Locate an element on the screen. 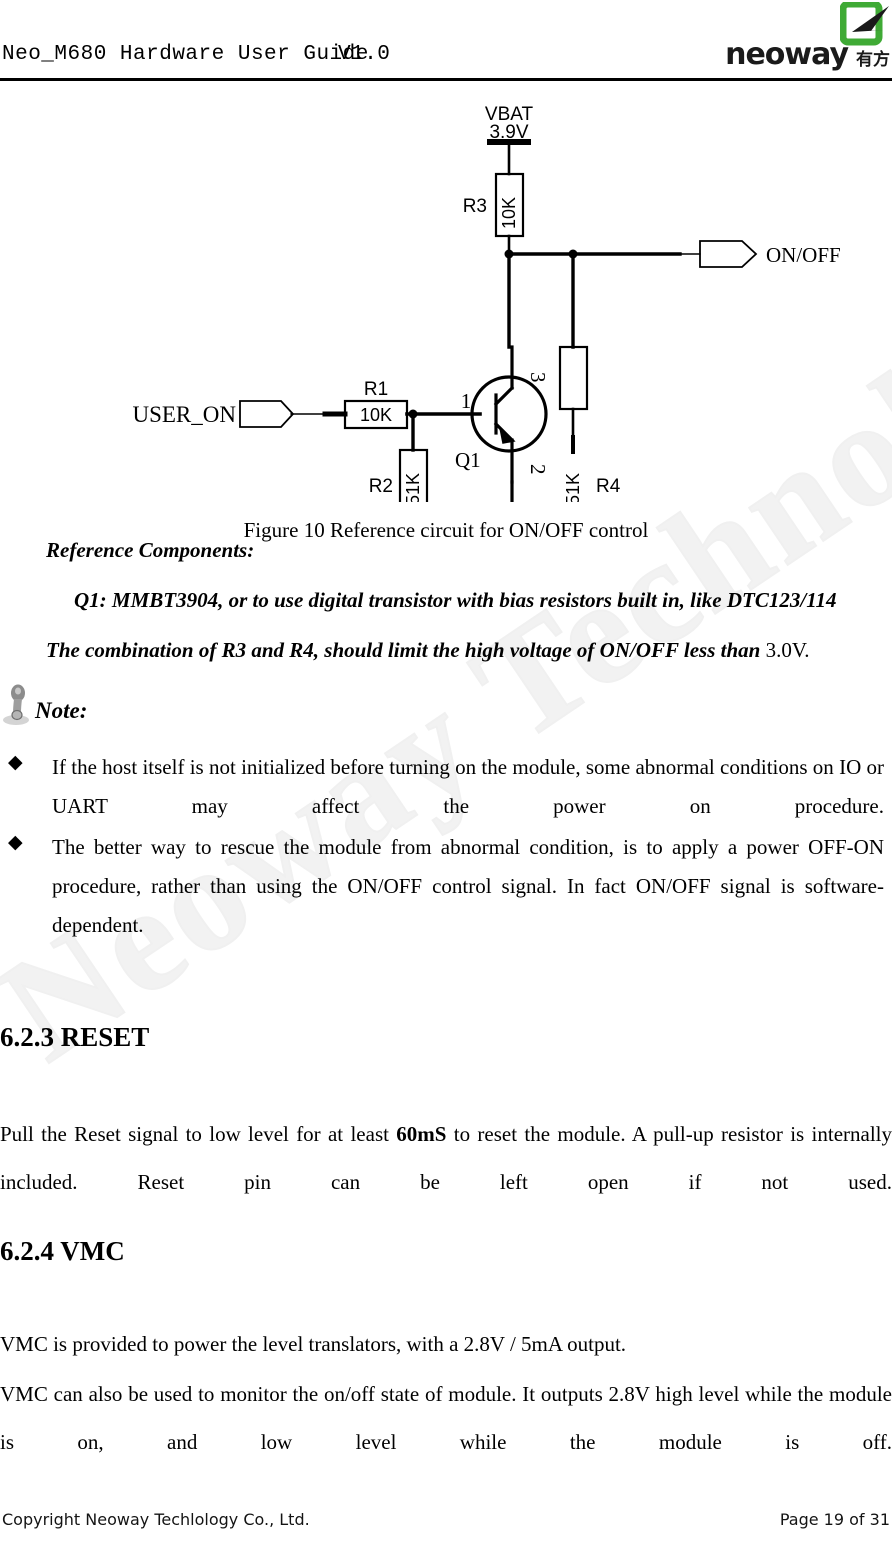 The width and height of the screenshot is (892, 1542). label-transistor-pin-base: 1 is located at coordinates (466, 401).